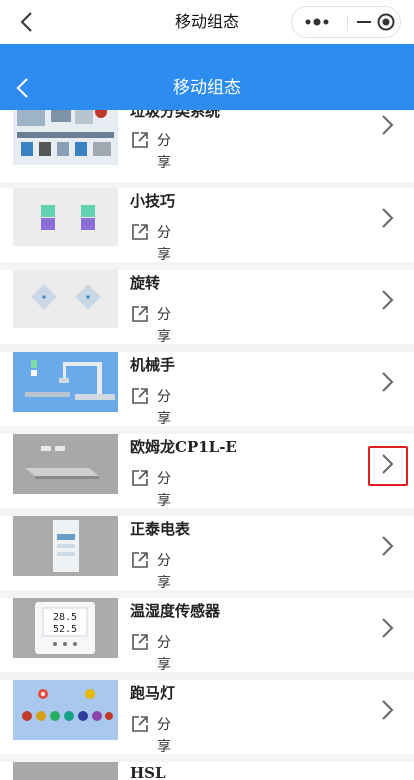 The image size is (414, 780). I want to click on list-item: 欧姆龙CP1L-E 分享, so click(207, 471).